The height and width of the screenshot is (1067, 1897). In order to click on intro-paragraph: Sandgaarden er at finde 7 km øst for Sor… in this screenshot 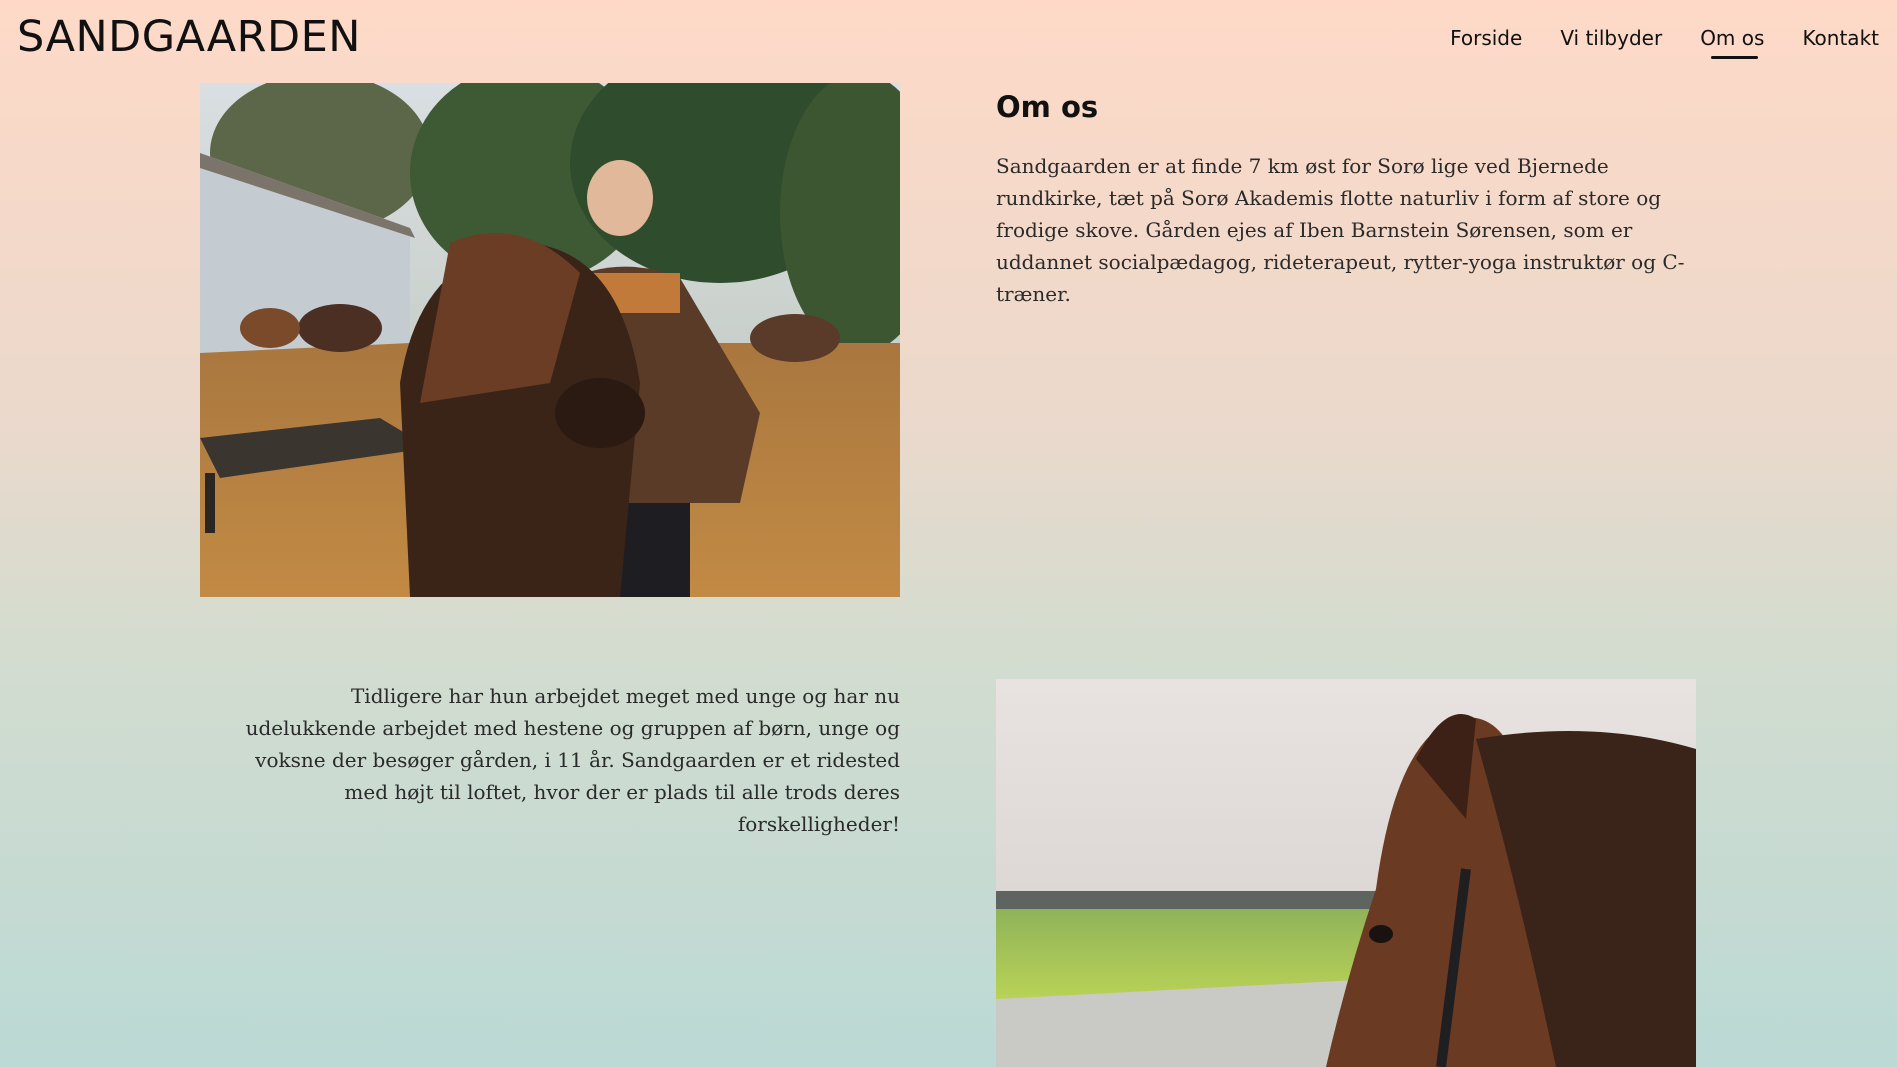, I will do `click(1340, 230)`.